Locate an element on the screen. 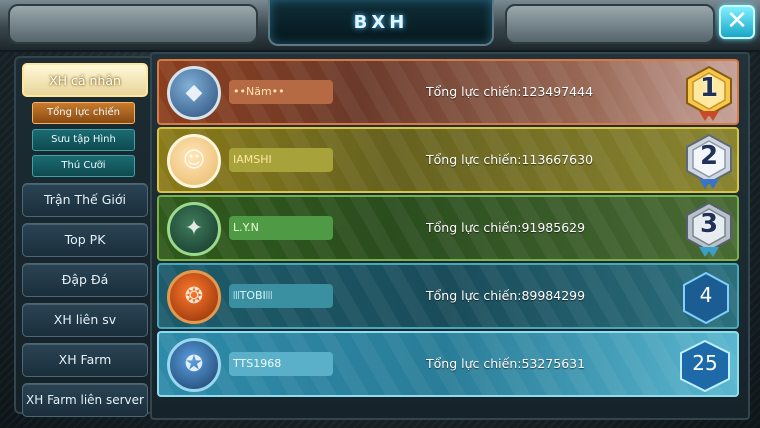 Image resolution: width=760 pixels, height=428 pixels. rank-number: 3 is located at coordinates (709, 224).